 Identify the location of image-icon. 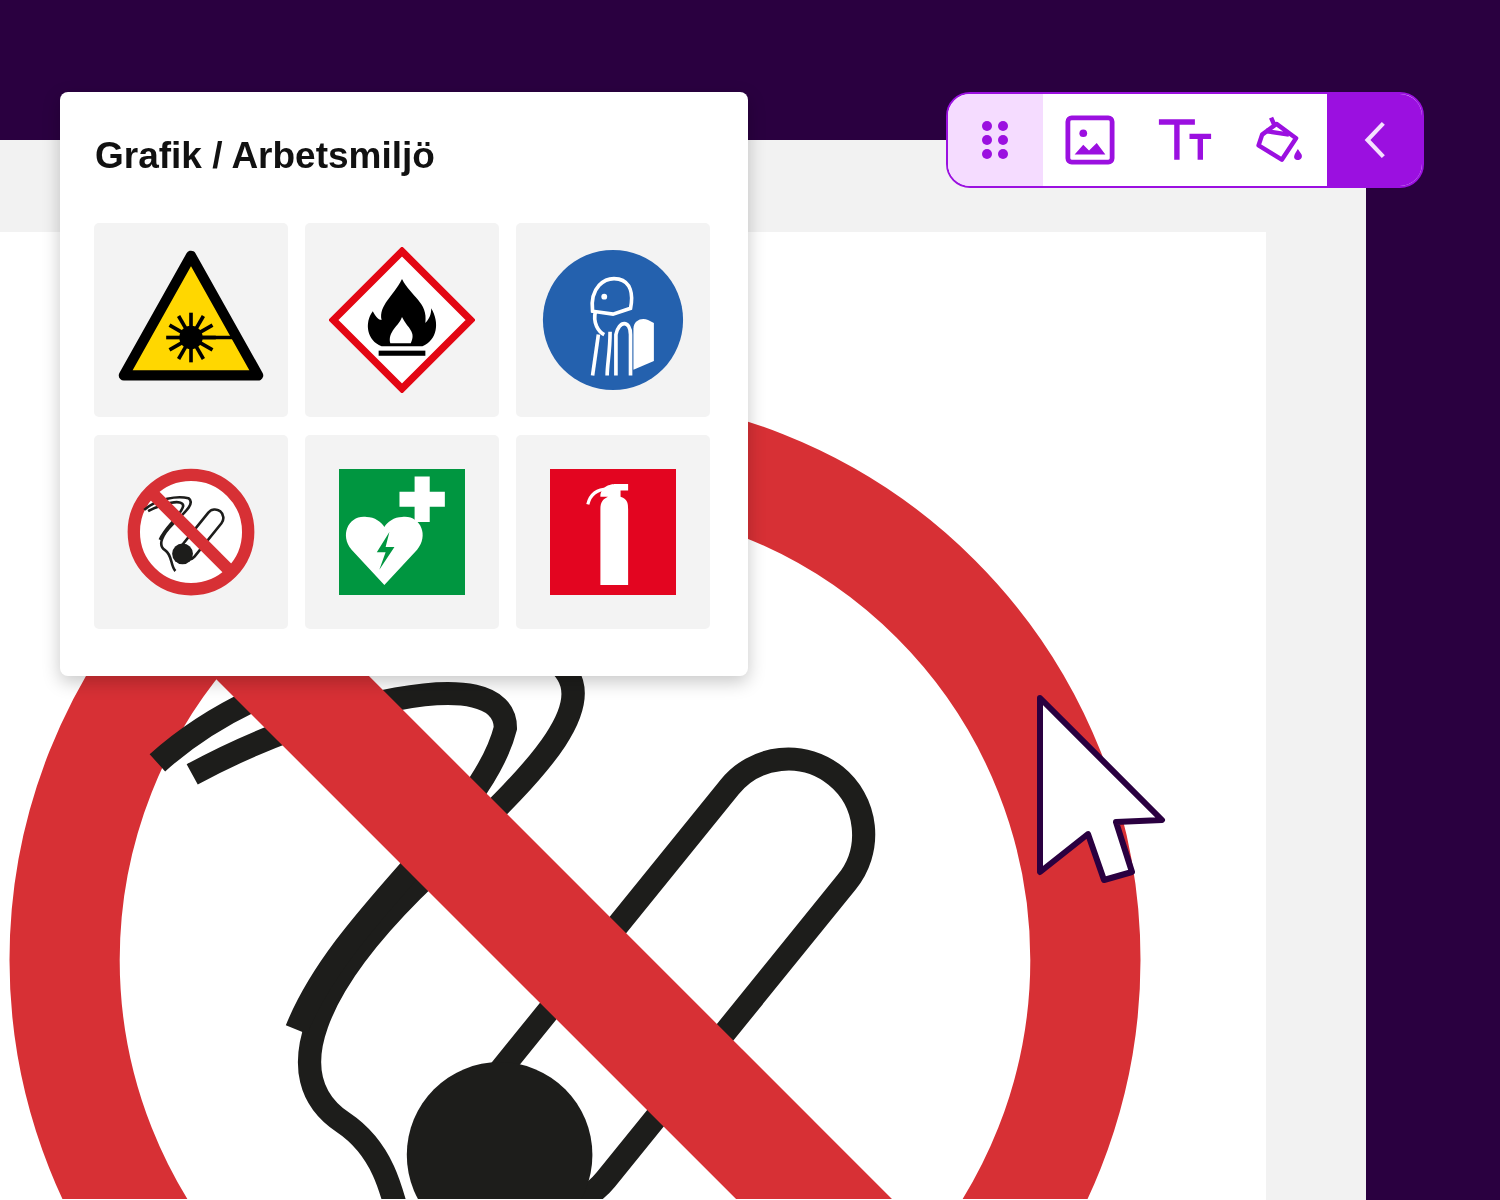
(1090, 140).